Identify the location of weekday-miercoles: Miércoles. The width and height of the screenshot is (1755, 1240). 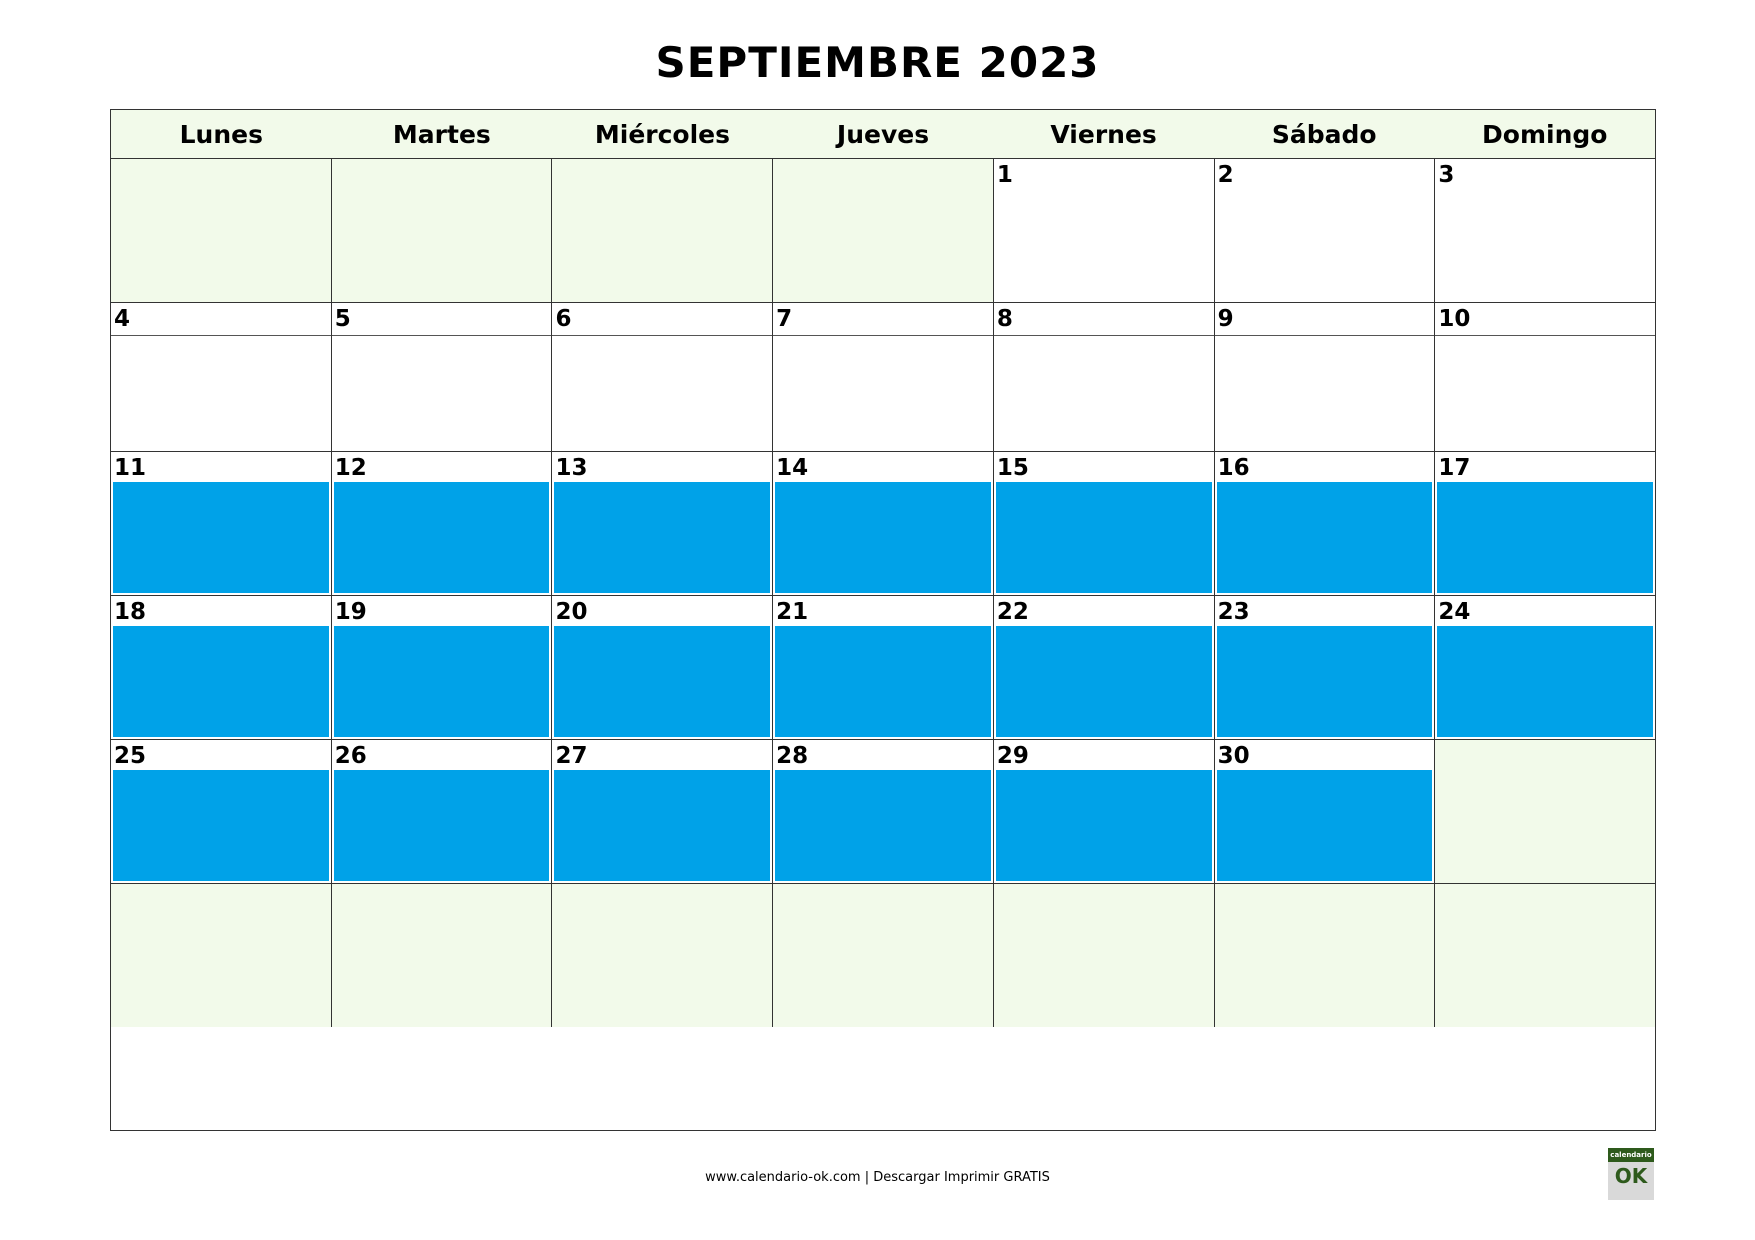
(662, 134).